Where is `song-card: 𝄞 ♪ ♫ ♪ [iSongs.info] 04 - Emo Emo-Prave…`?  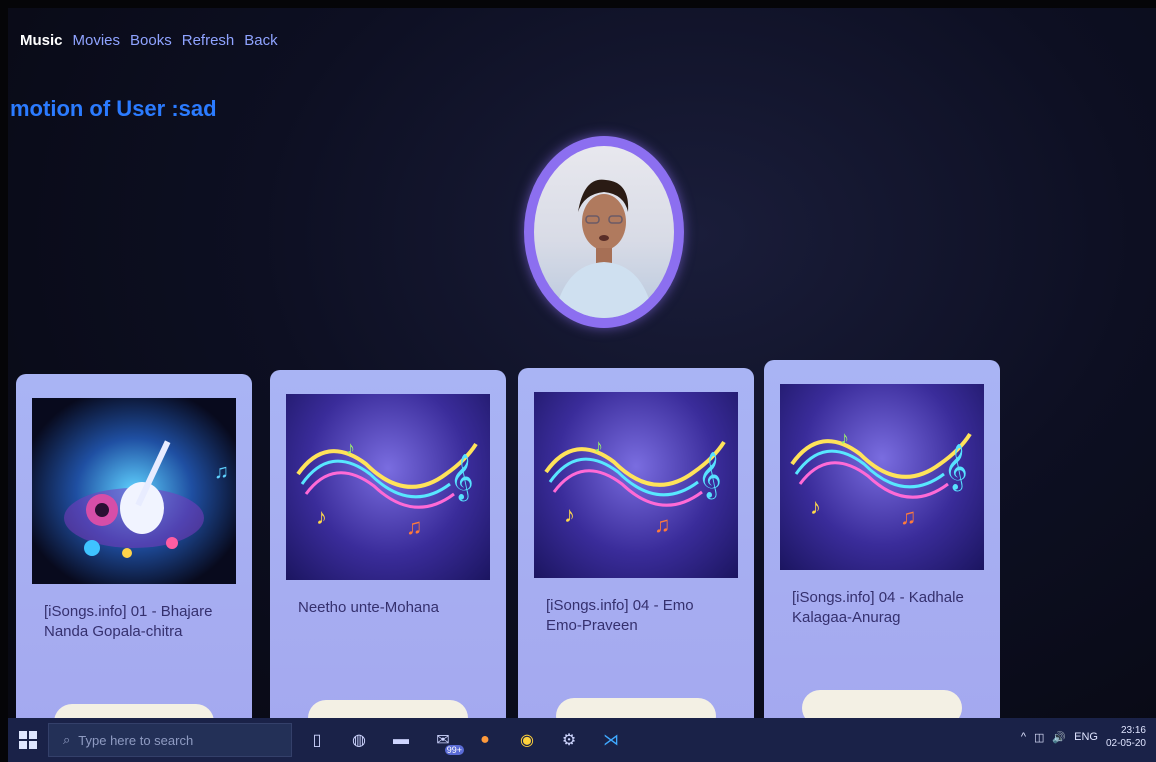
song-card: 𝄞 ♪ ♫ ♪ [iSongs.info] 04 - Emo Emo-Prave… is located at coordinates (636, 558).